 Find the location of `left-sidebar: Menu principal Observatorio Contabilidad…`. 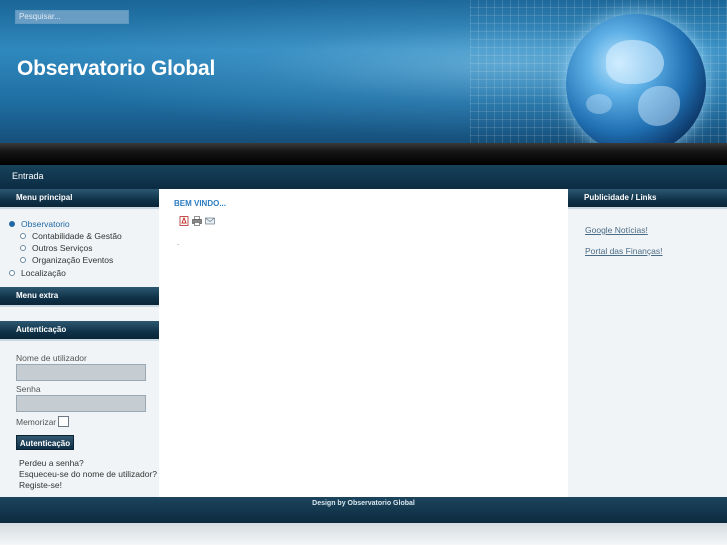

left-sidebar: Menu principal Observatorio Contabilidad… is located at coordinates (79, 343).